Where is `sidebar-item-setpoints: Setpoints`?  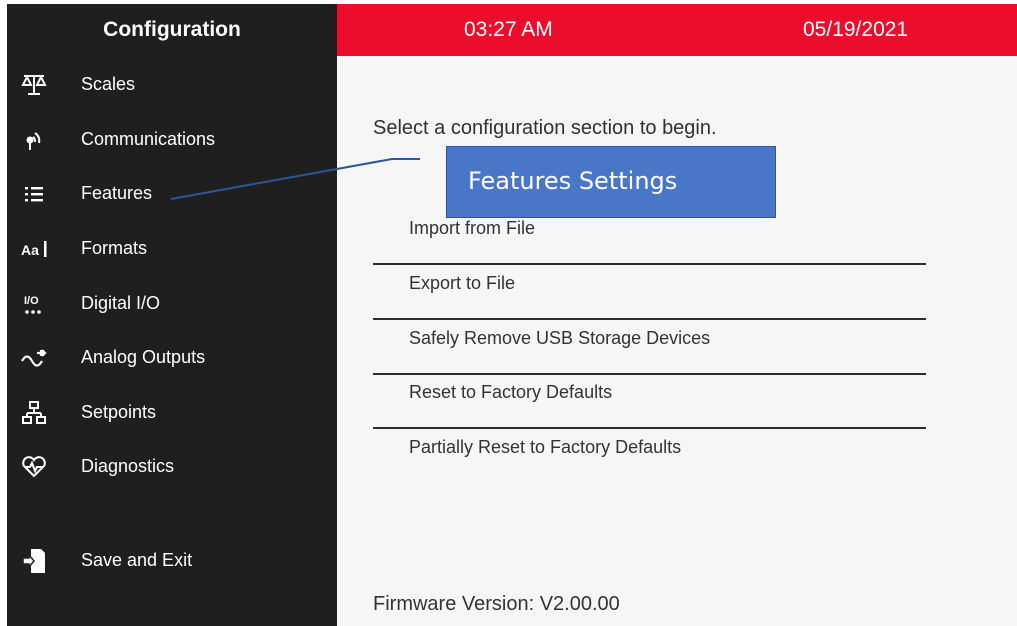
sidebar-item-setpoints: Setpoints is located at coordinates (172, 413).